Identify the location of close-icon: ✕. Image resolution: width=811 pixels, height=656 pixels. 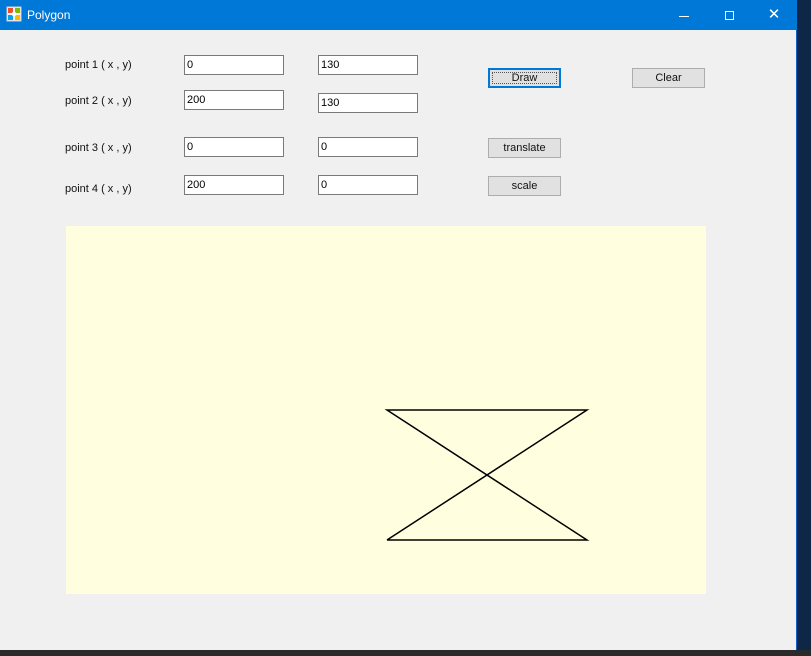
(774, 14).